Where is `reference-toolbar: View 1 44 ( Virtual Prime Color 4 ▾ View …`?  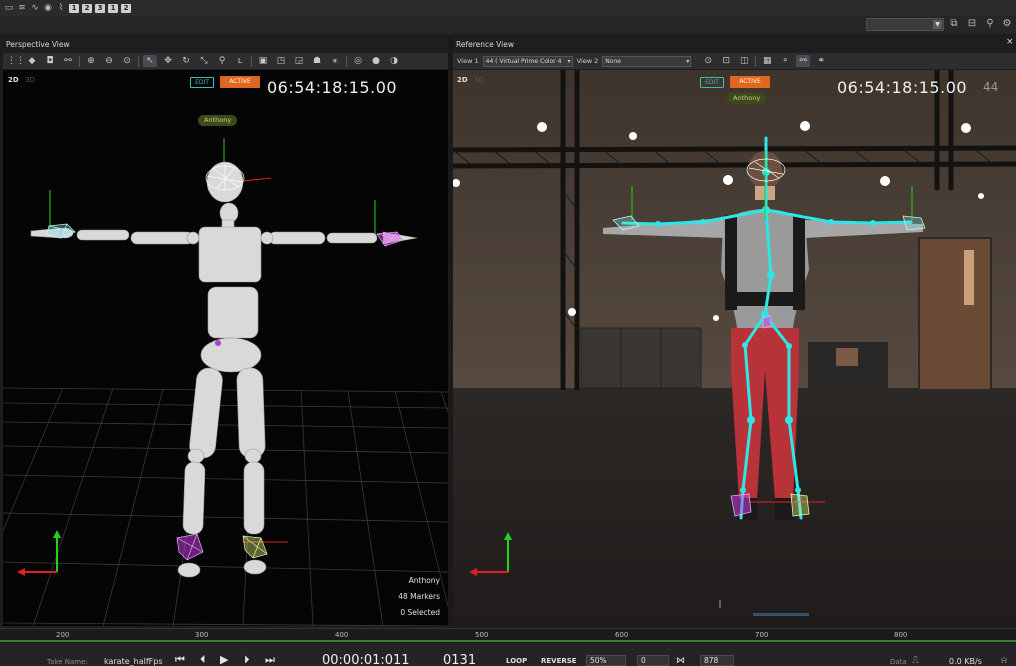
reference-toolbar: View 1 44 ( Virtual Prime Color 4 ▾ View … is located at coordinates (734, 61).